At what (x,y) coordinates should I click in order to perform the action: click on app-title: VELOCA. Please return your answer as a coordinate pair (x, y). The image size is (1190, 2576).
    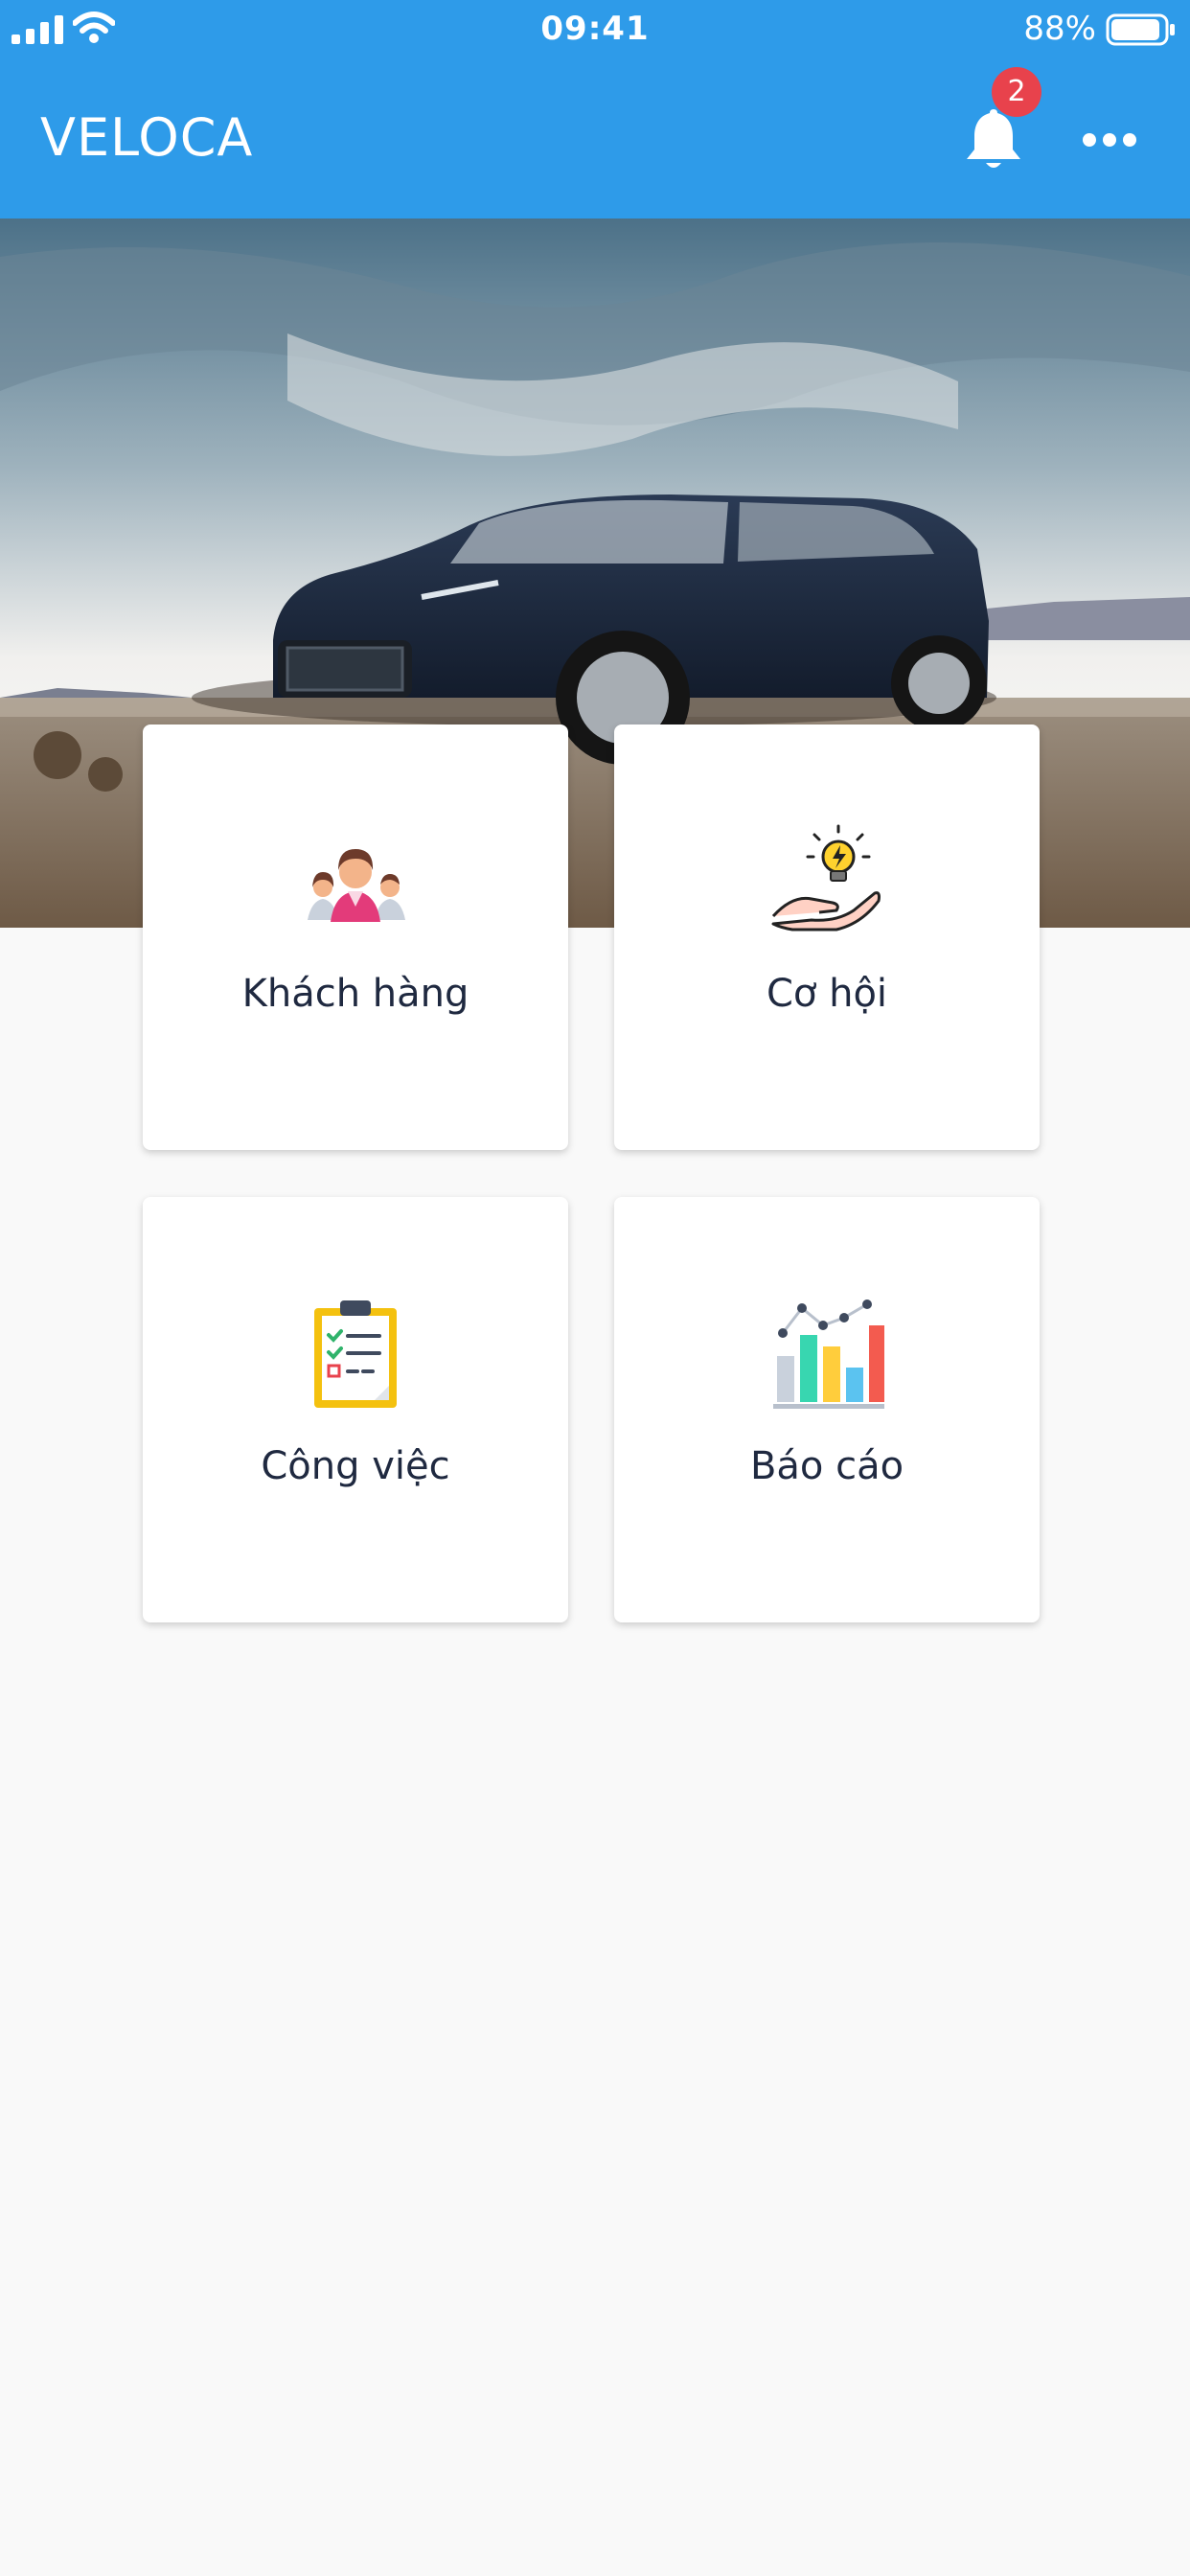
    Looking at the image, I should click on (147, 137).